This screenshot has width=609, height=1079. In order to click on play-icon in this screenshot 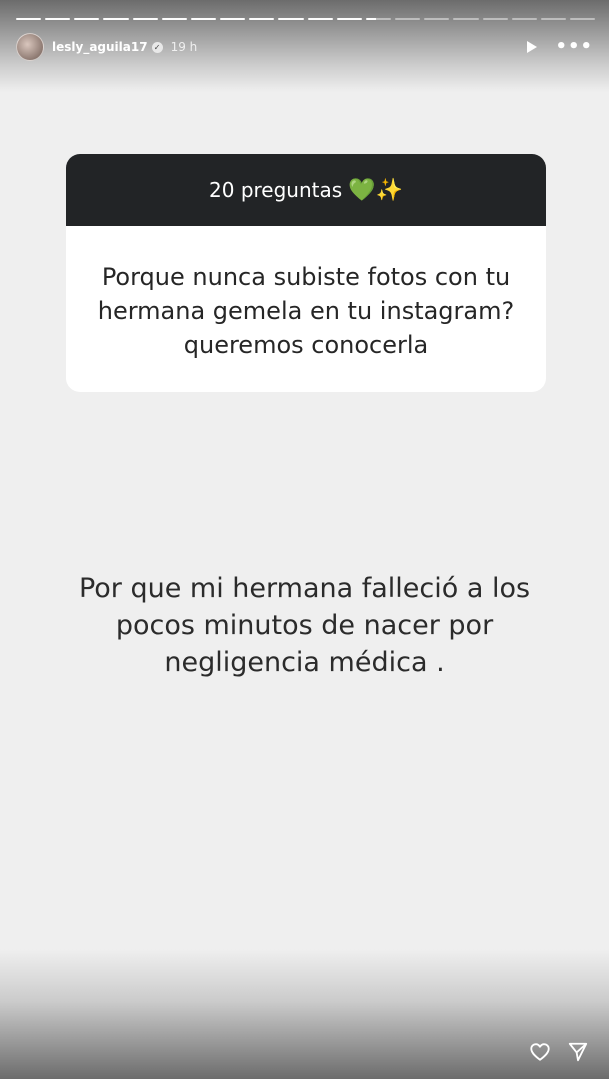, I will do `click(532, 47)`.